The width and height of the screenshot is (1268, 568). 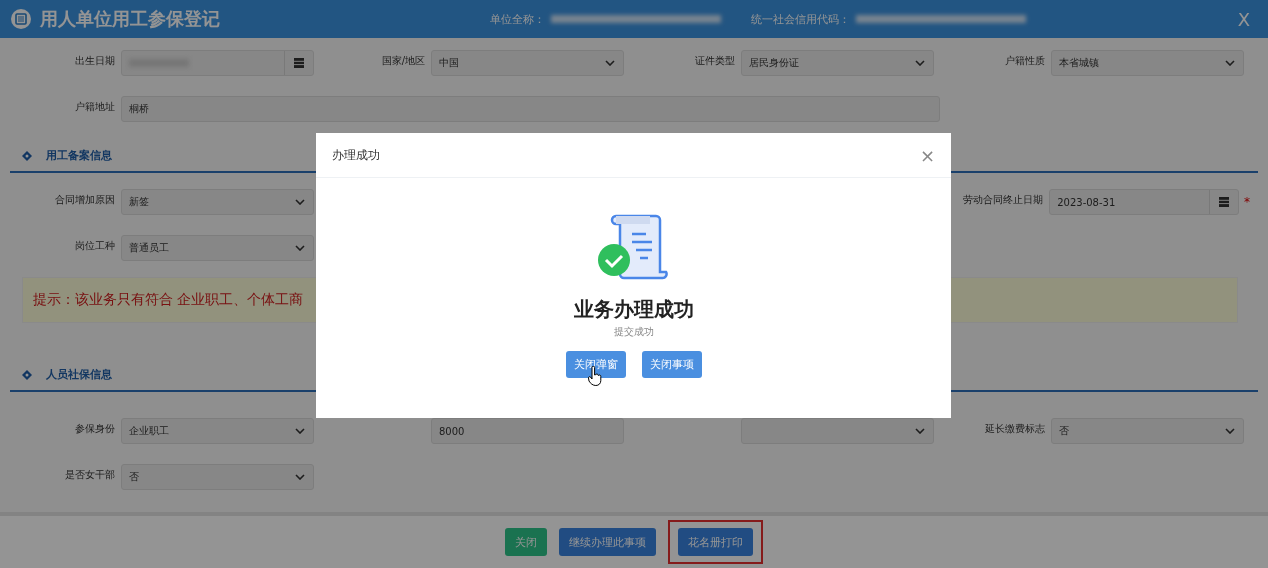 I want to click on field-label: 劳动合同终止日期, so click(x=1003, y=200).